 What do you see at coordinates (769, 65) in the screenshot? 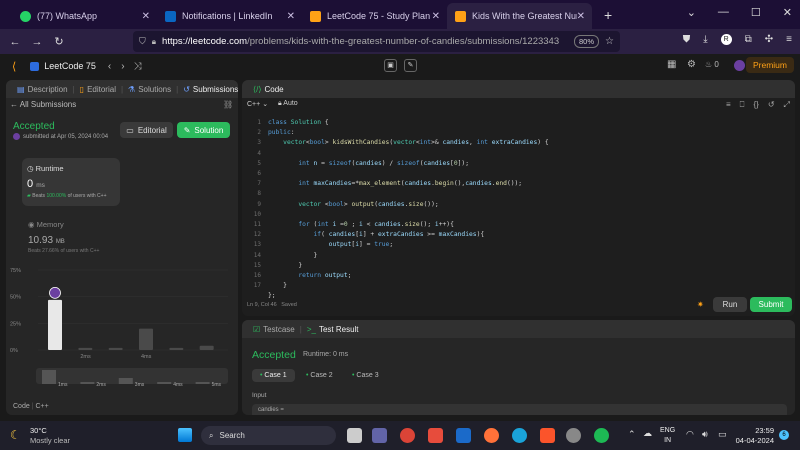
I see `premium-button: Premium` at bounding box center [769, 65].